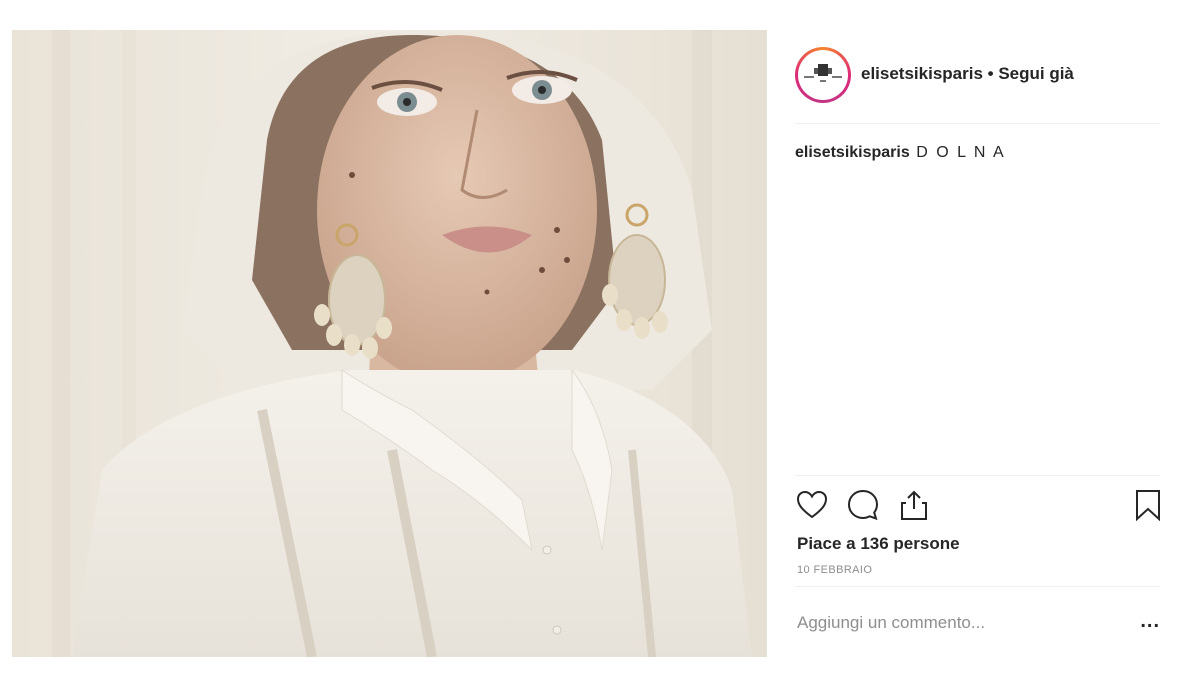 This screenshot has width=1200, height=700. I want to click on post-date: 10 FEBBRAIO, so click(834, 570).